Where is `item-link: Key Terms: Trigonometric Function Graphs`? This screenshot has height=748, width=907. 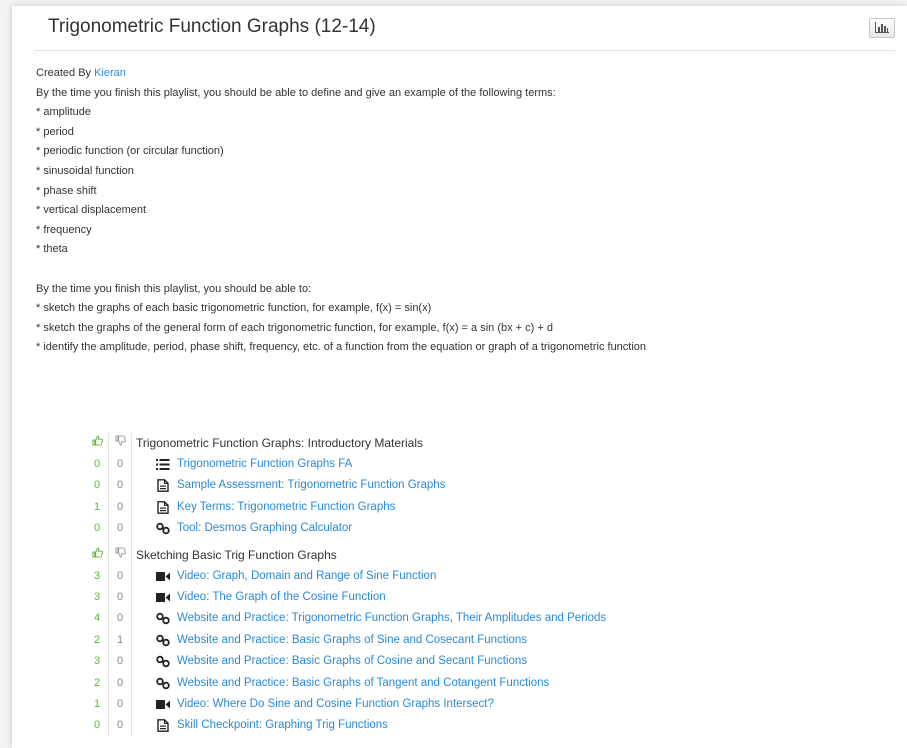 item-link: Key Terms: Trigonometric Function Graphs is located at coordinates (286, 507).